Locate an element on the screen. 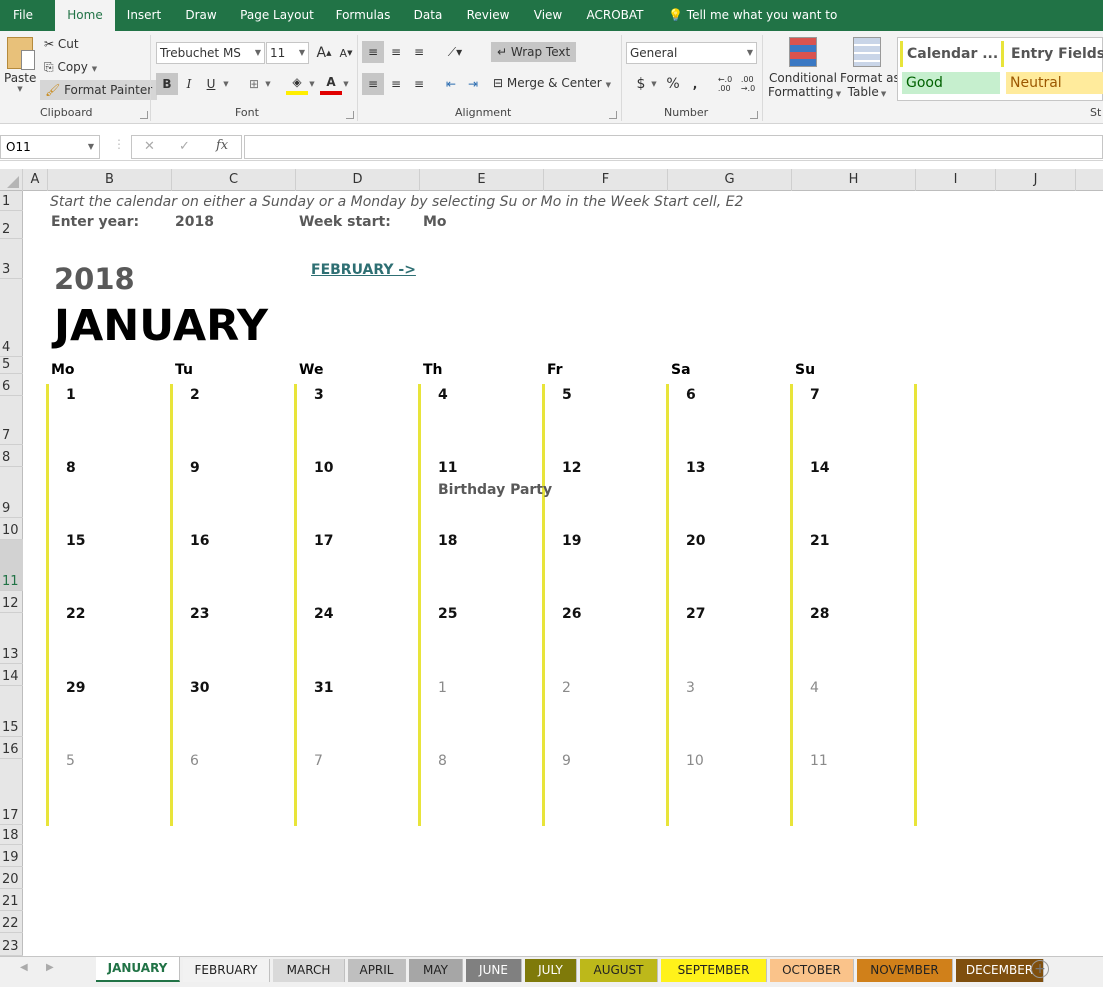  row-header: 7 is located at coordinates (11, 420).